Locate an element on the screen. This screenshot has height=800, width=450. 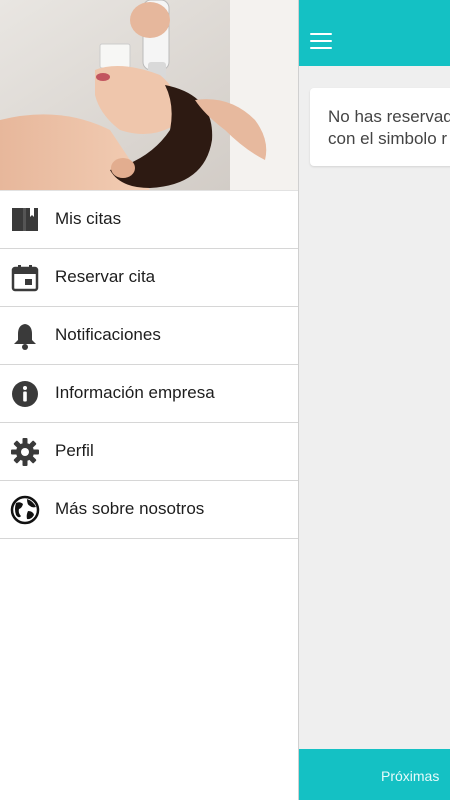
calendar-icon is located at coordinates (25, 278).